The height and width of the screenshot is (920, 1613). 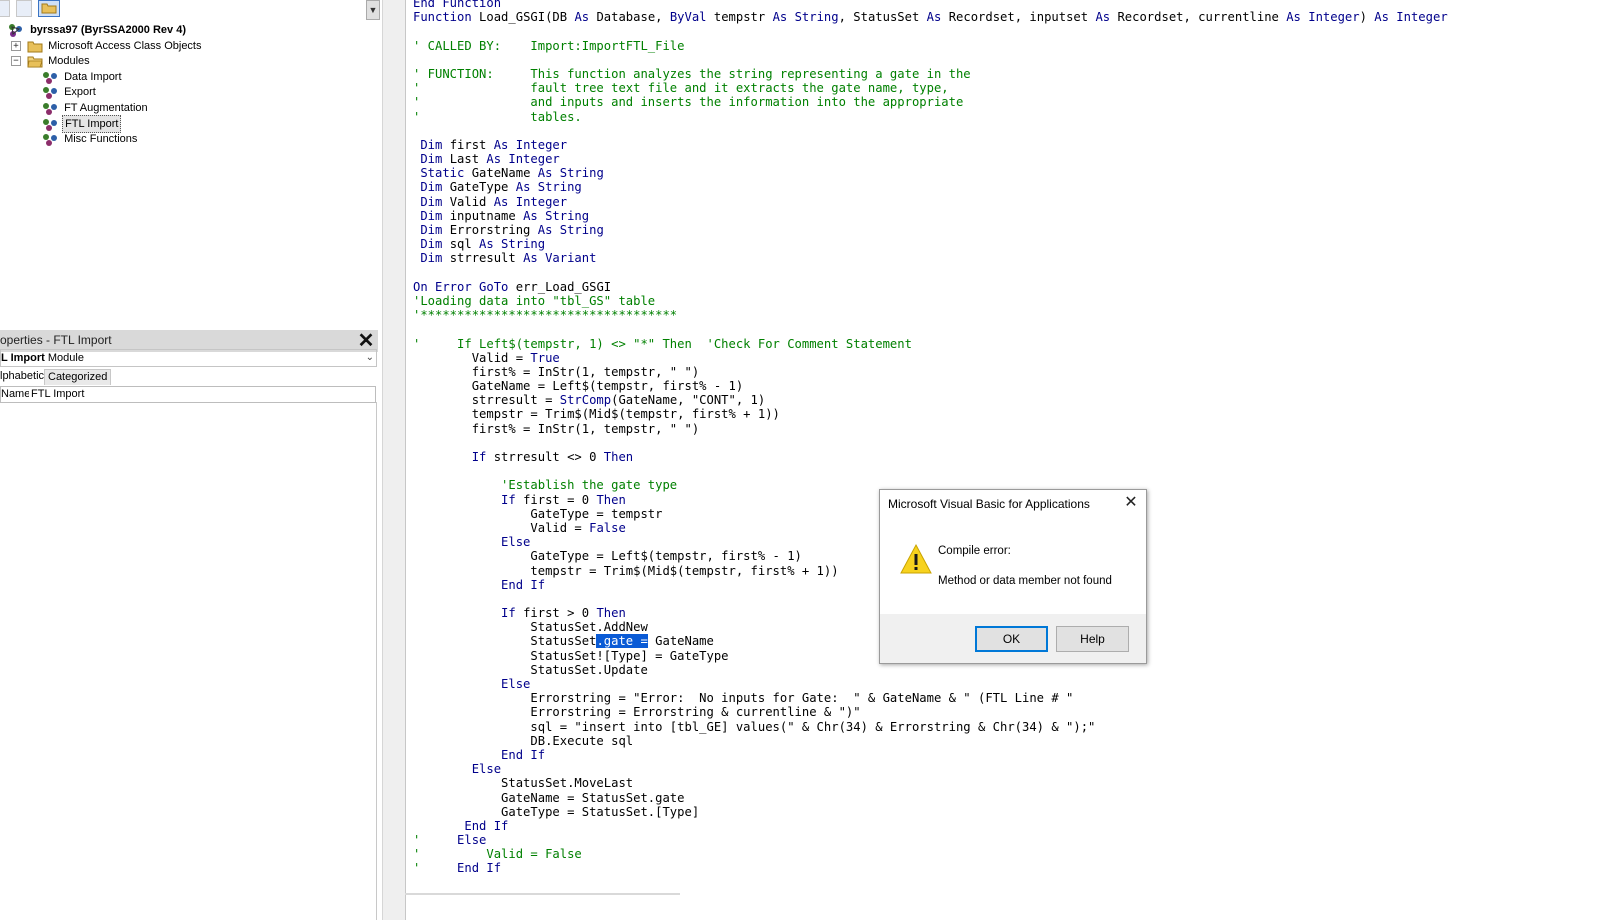 I want to click on code-line: Dim Errorstring As String, so click(x=930, y=230).